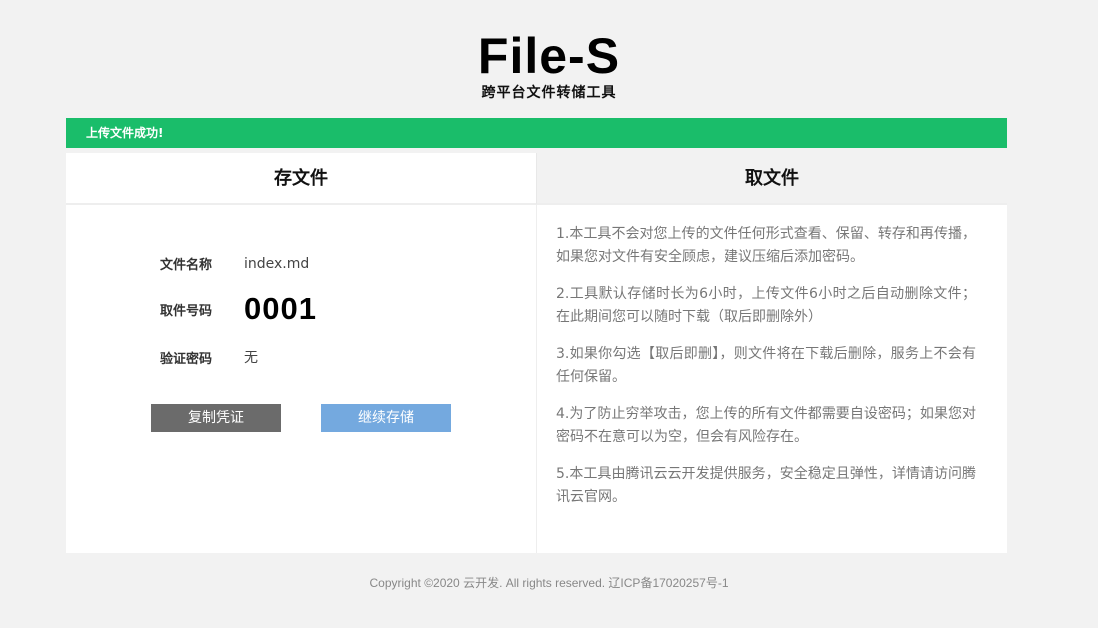 Image resolution: width=1098 pixels, height=628 pixels. I want to click on copy-credential-button: 复制凭证, so click(216, 418).